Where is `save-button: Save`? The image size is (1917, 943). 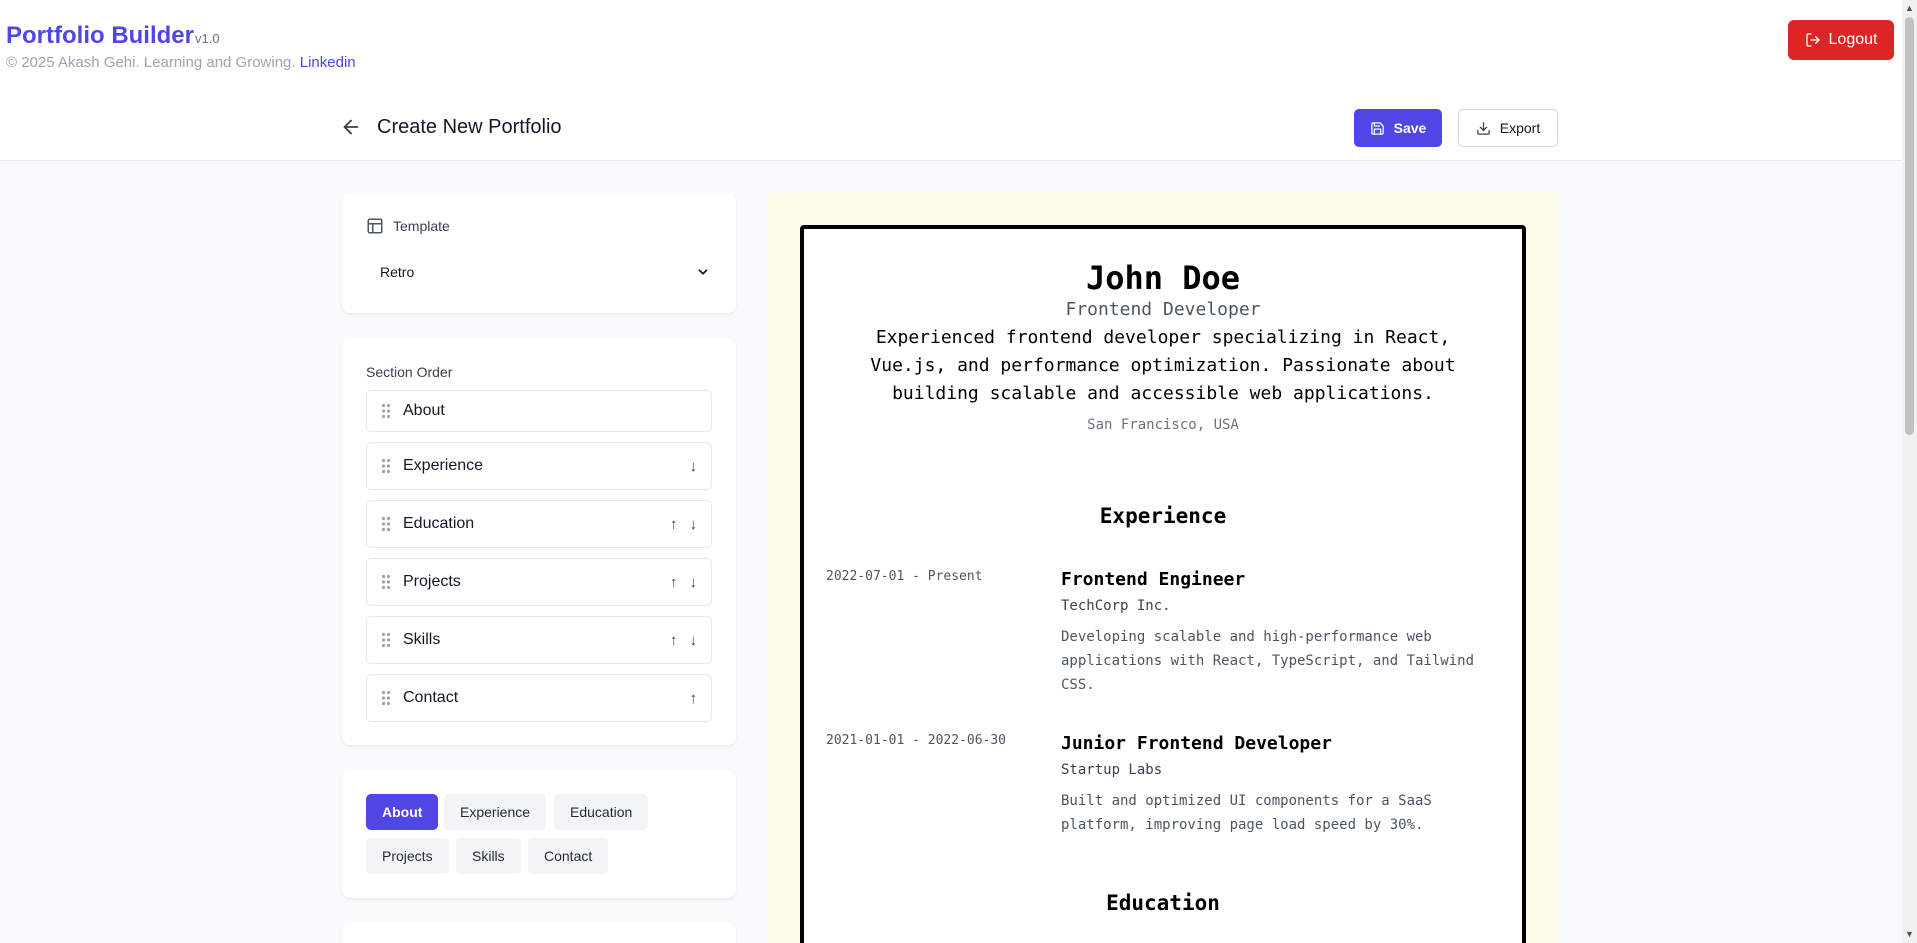
save-button: Save is located at coordinates (1398, 128).